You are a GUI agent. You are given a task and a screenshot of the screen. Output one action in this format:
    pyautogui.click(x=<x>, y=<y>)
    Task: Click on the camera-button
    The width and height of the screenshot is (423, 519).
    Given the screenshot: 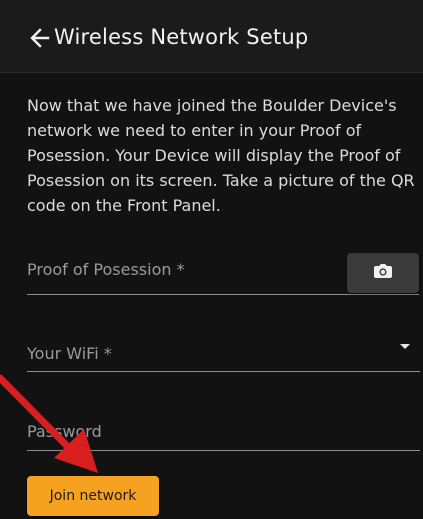 What is the action you would take?
    pyautogui.click(x=383, y=273)
    